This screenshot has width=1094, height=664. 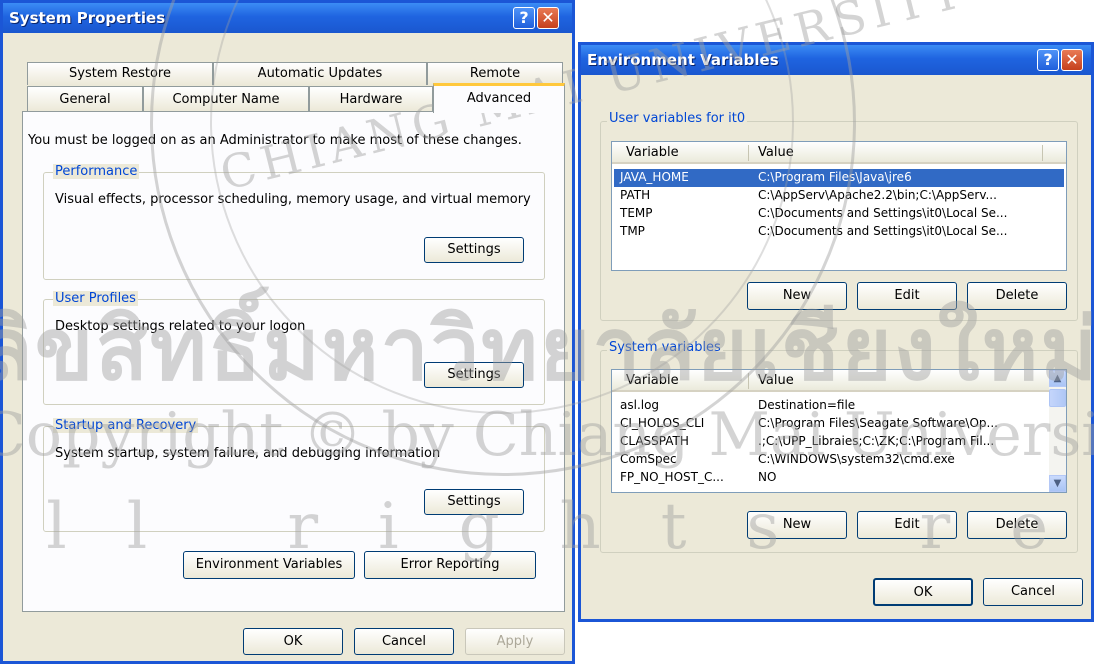 What do you see at coordinates (635, 195) in the screenshot?
I see `variable-name: PATH` at bounding box center [635, 195].